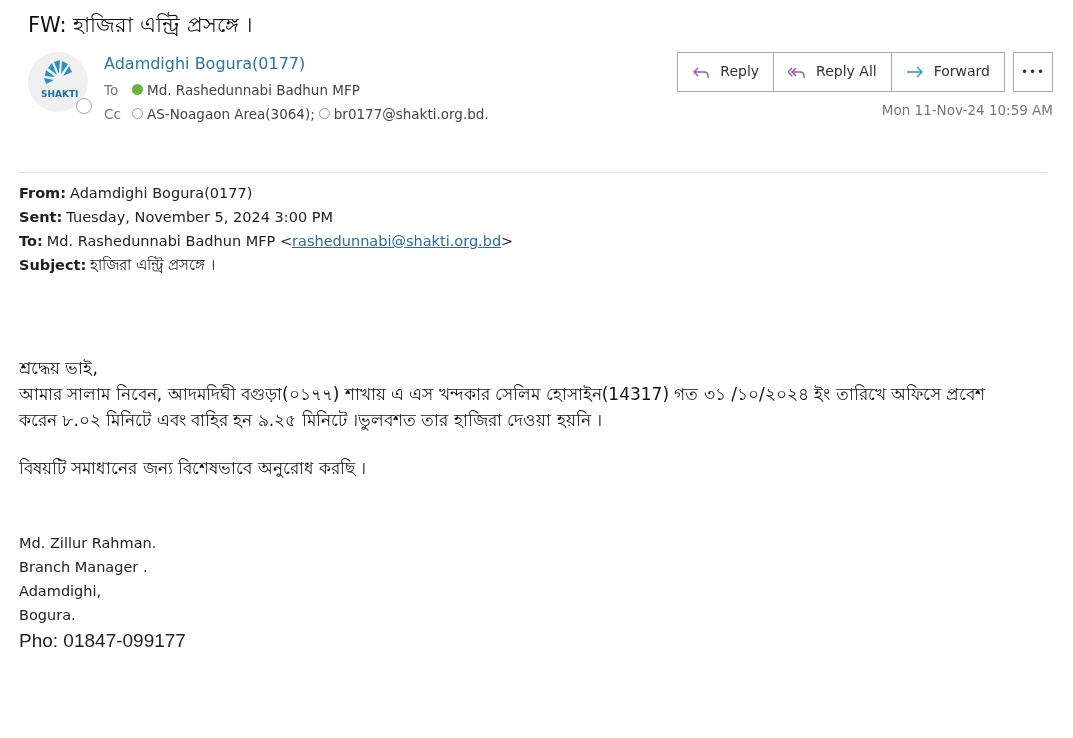 The height and width of the screenshot is (738, 1073). What do you see at coordinates (169, 241) in the screenshot?
I see `field-value: Md. Rashedunnabi Badhun MFP <` at bounding box center [169, 241].